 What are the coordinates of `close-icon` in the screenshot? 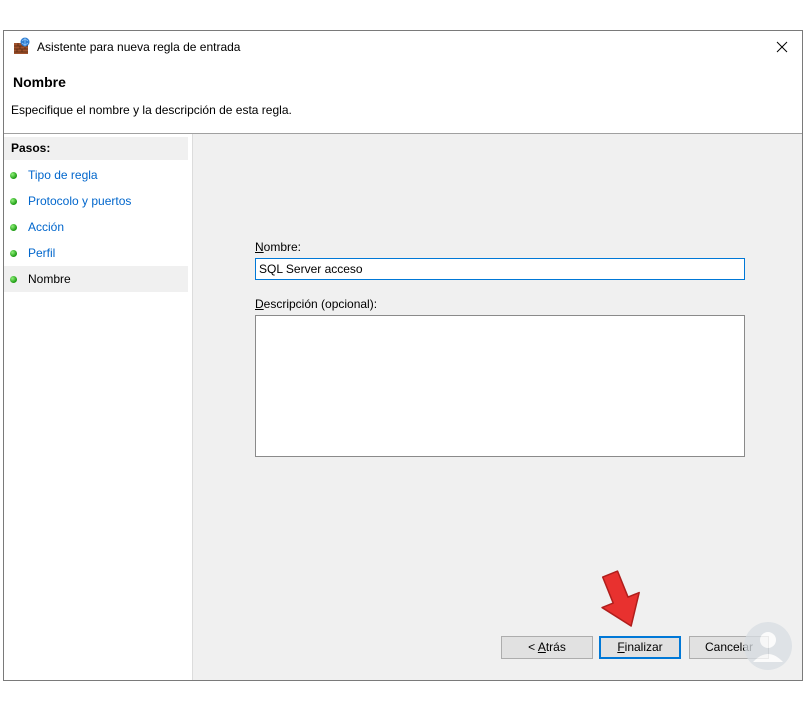 It's located at (782, 46).